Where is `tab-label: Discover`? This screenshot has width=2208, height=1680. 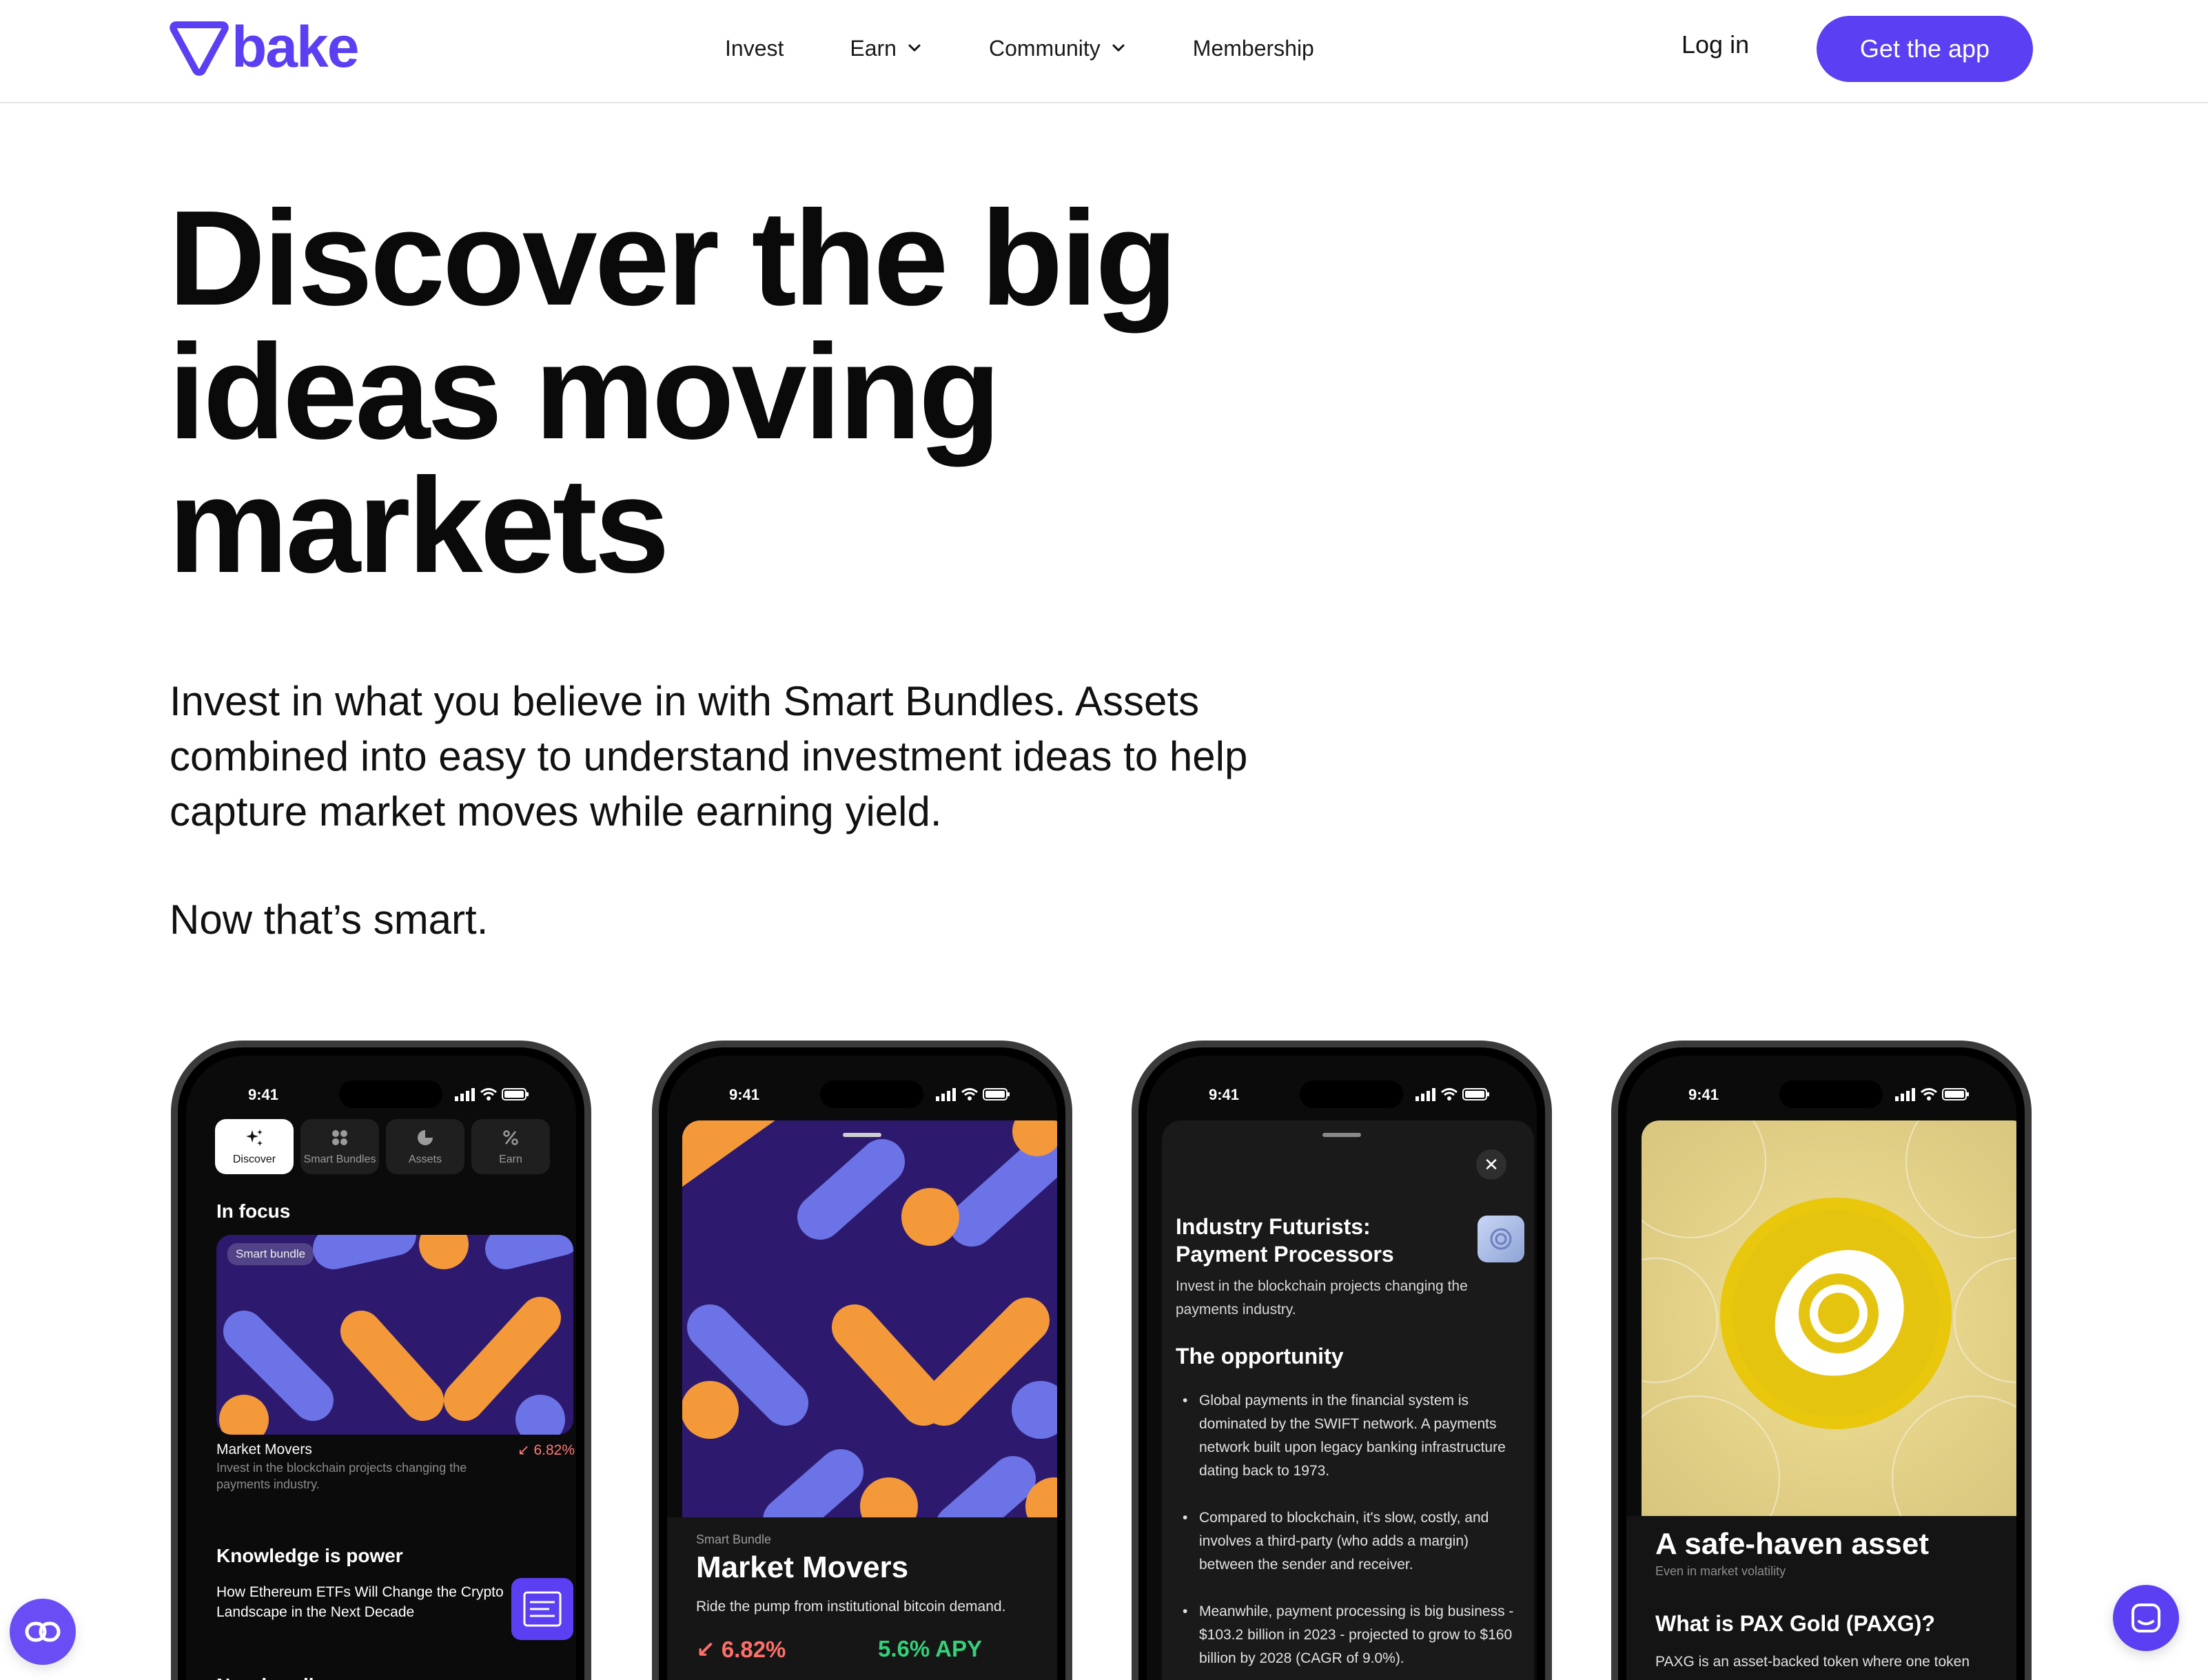 tab-label: Discover is located at coordinates (254, 1159).